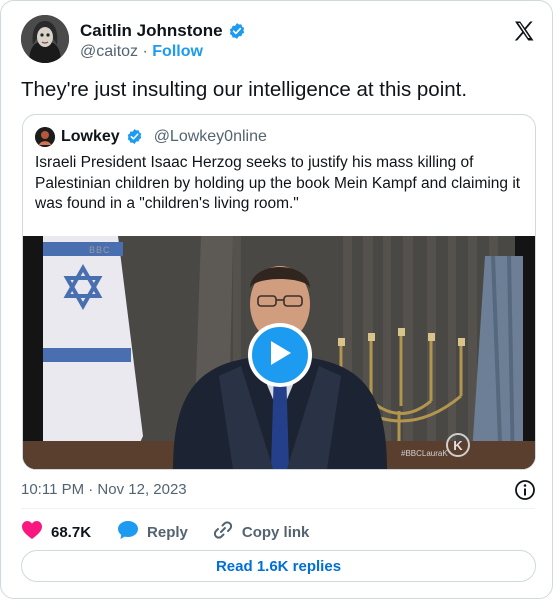  What do you see at coordinates (45, 39) in the screenshot?
I see `author-avatar` at bounding box center [45, 39].